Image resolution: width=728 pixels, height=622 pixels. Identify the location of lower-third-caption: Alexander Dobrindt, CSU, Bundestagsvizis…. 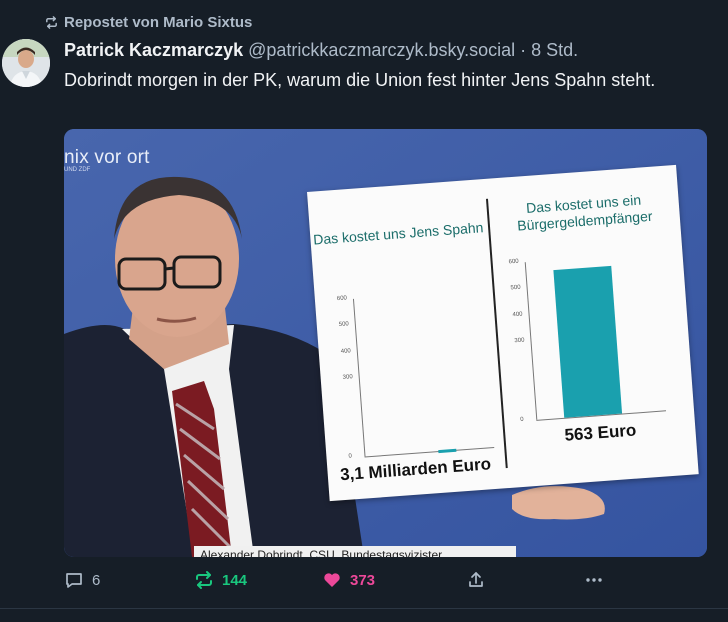
(355, 551).